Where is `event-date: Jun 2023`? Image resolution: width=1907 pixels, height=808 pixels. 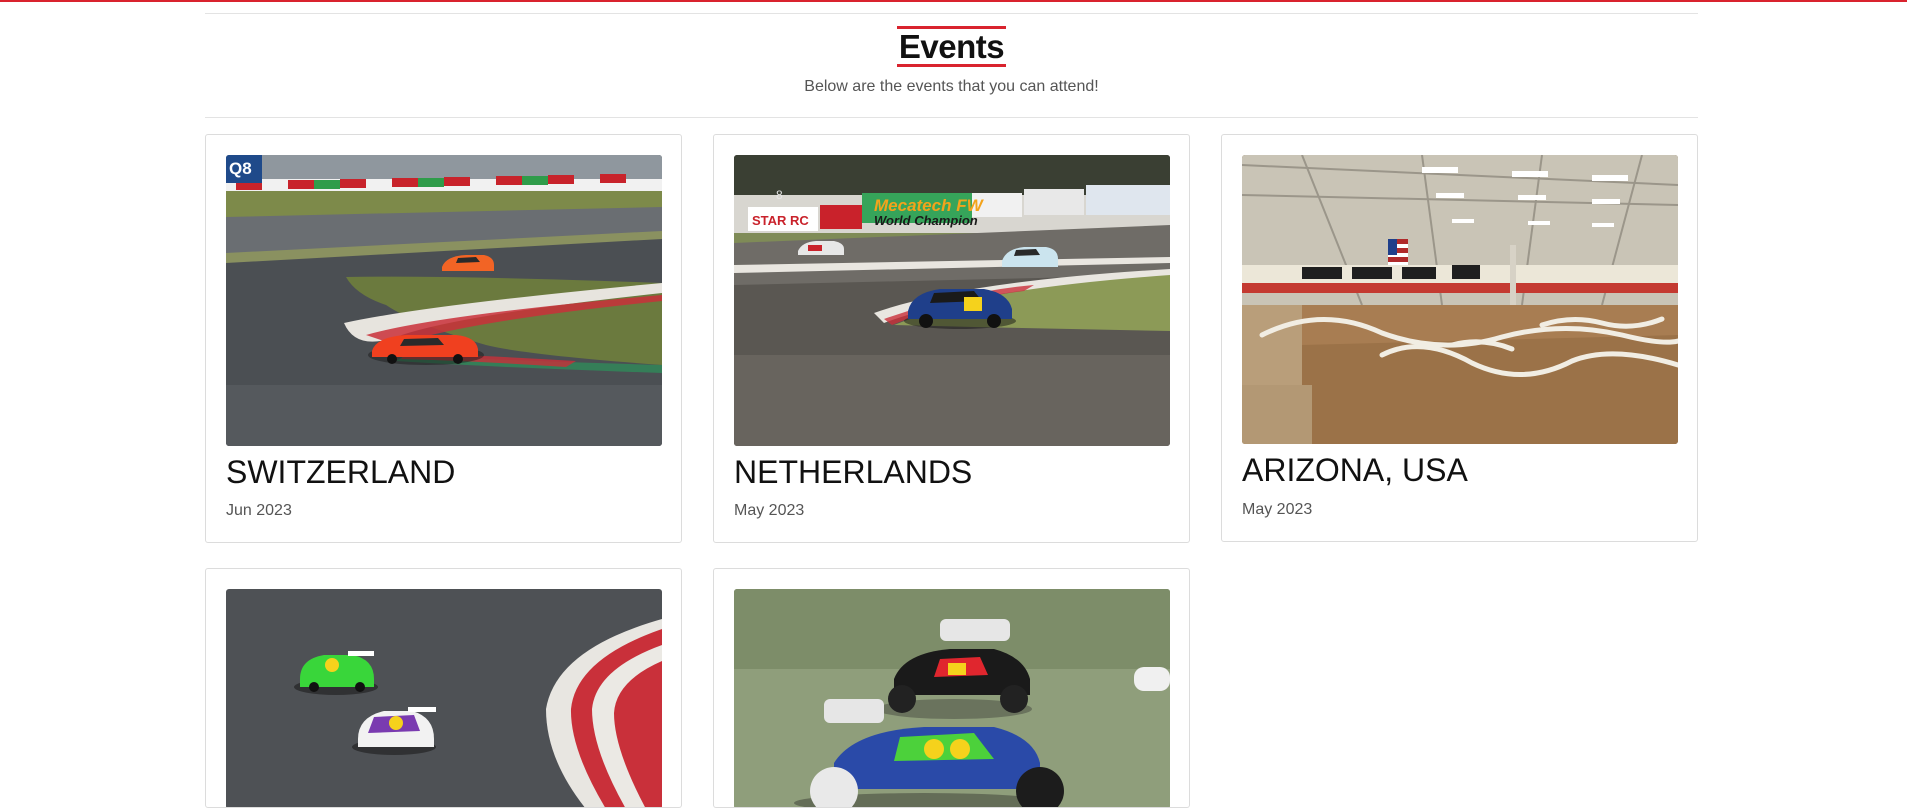 event-date: Jun 2023 is located at coordinates (259, 510).